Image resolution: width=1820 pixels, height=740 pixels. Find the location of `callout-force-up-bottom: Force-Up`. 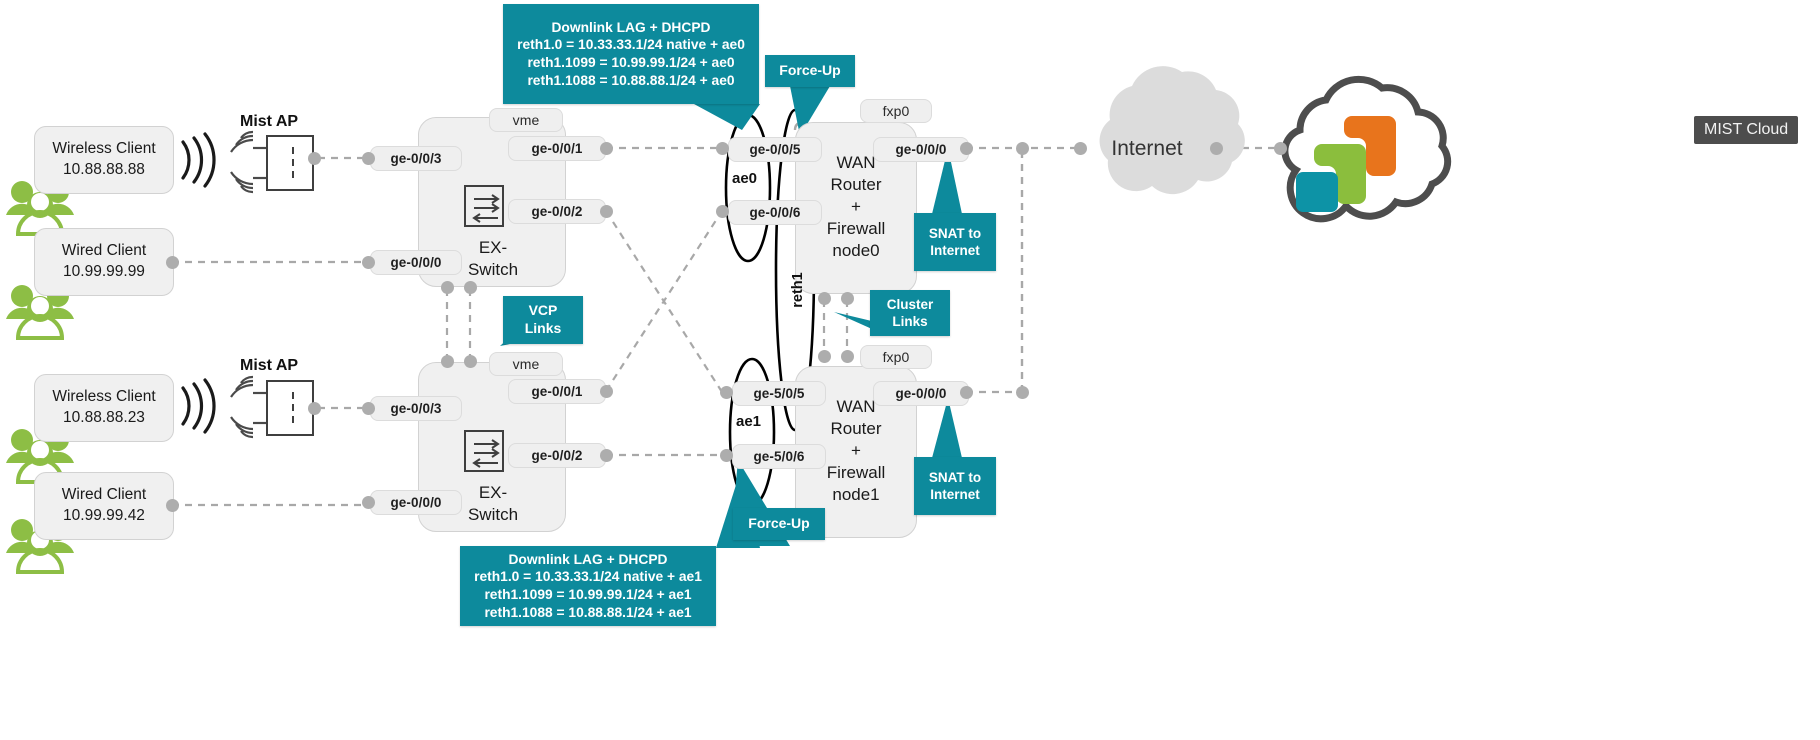

callout-force-up-bottom: Force-Up is located at coordinates (779, 524).